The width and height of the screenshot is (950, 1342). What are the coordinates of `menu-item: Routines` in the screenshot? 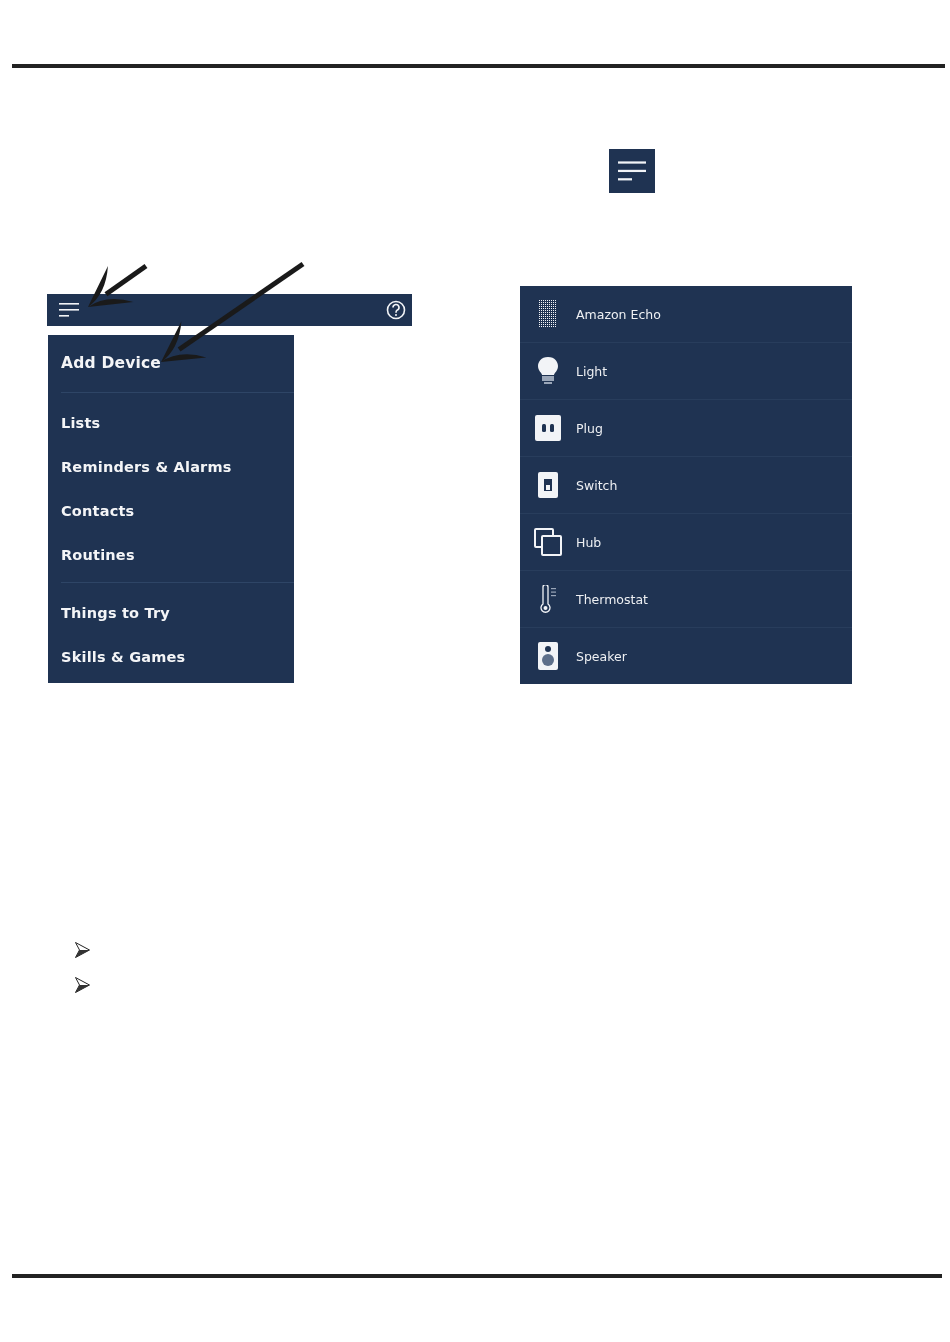 It's located at (177, 555).